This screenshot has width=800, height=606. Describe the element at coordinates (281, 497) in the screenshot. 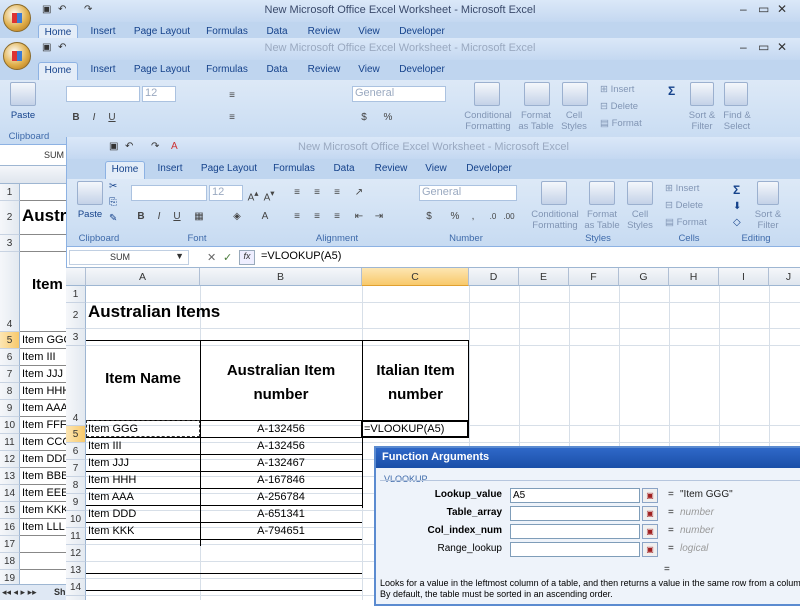

I see `cell-australian-number: A-256784` at that location.